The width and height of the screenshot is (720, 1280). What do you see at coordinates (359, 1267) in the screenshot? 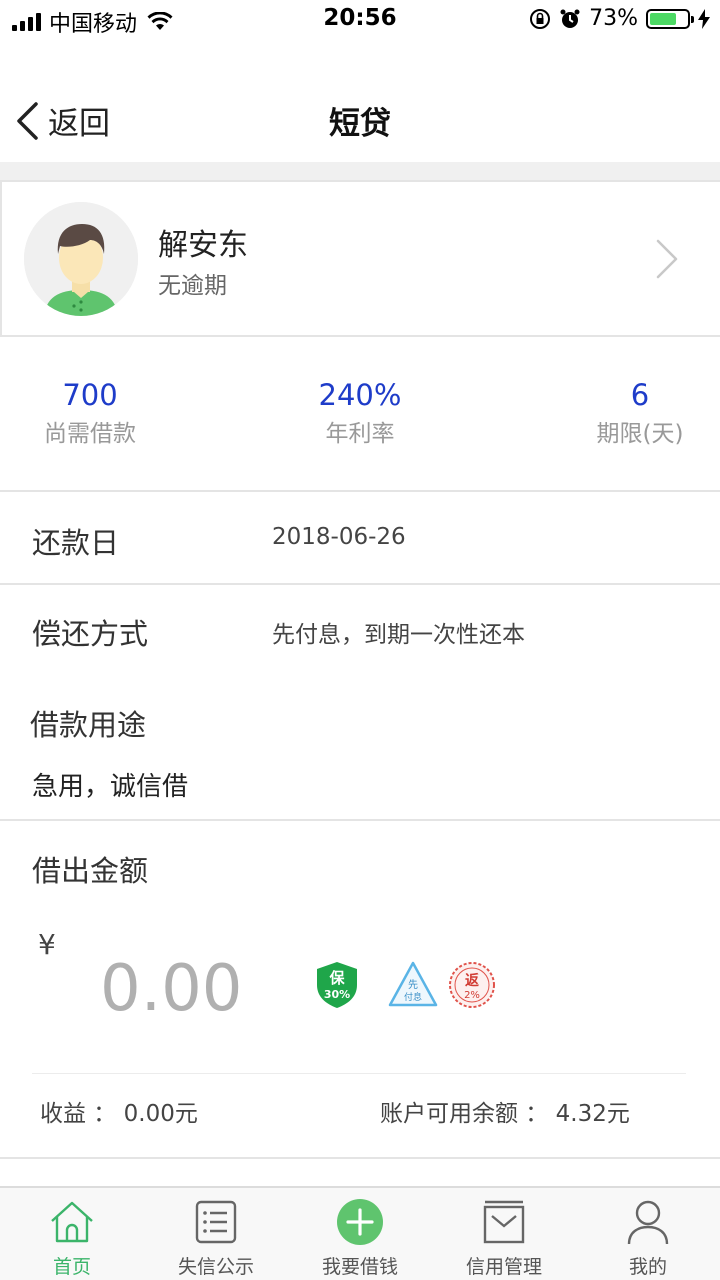
I see `tab-borrow-label: 我要借钱` at bounding box center [359, 1267].